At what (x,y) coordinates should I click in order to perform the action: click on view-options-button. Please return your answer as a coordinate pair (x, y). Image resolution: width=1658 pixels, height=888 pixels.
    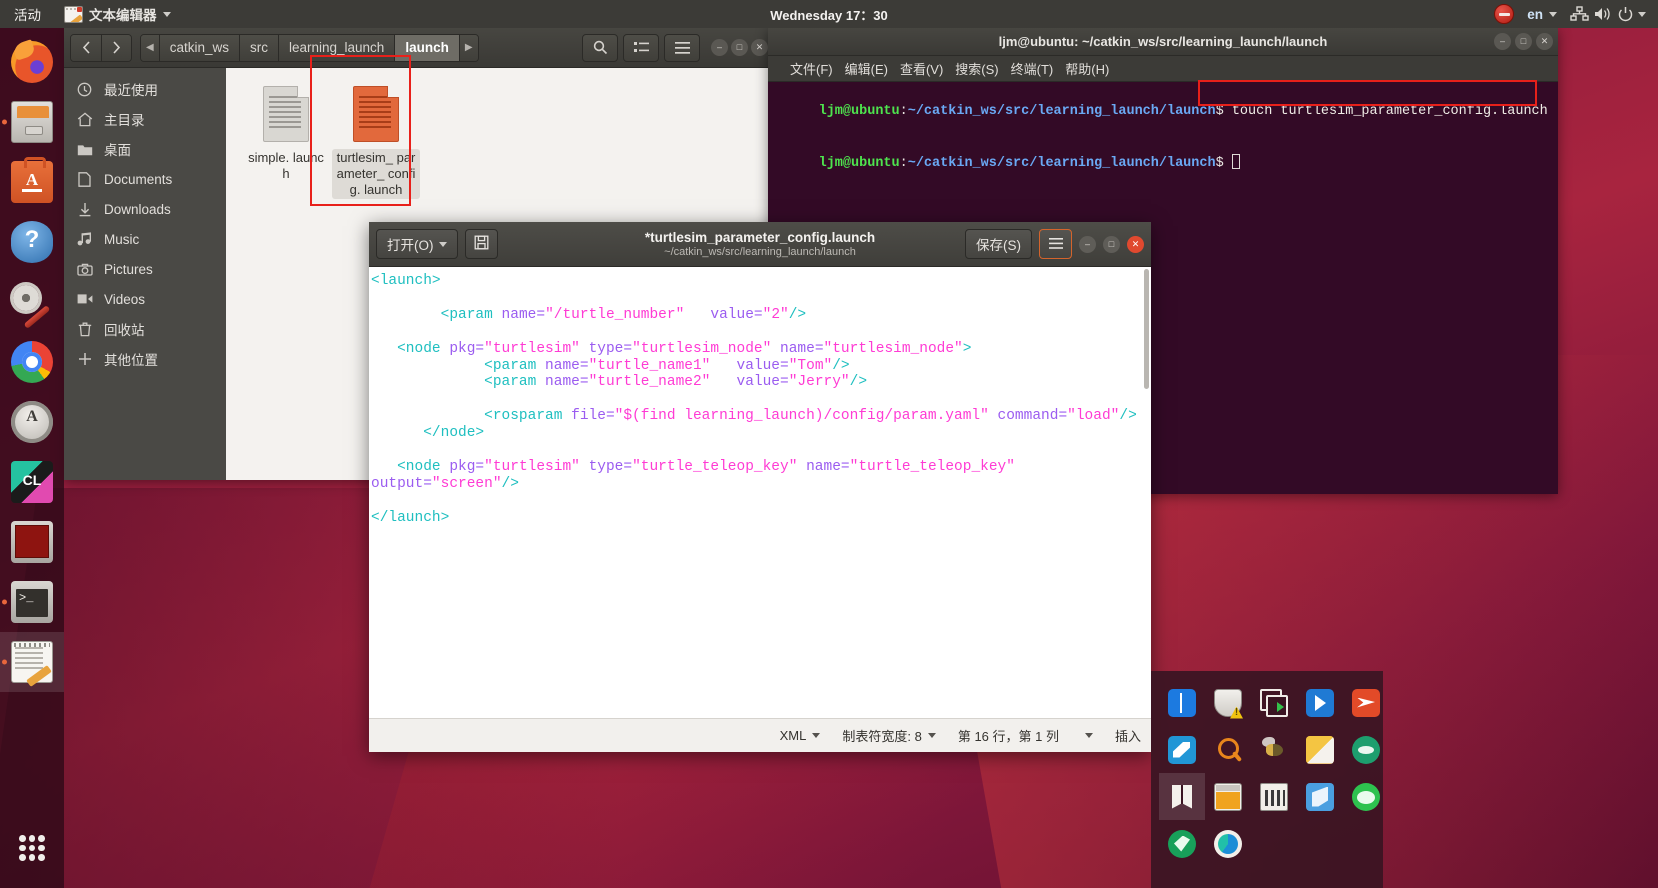
    Looking at the image, I should click on (641, 47).